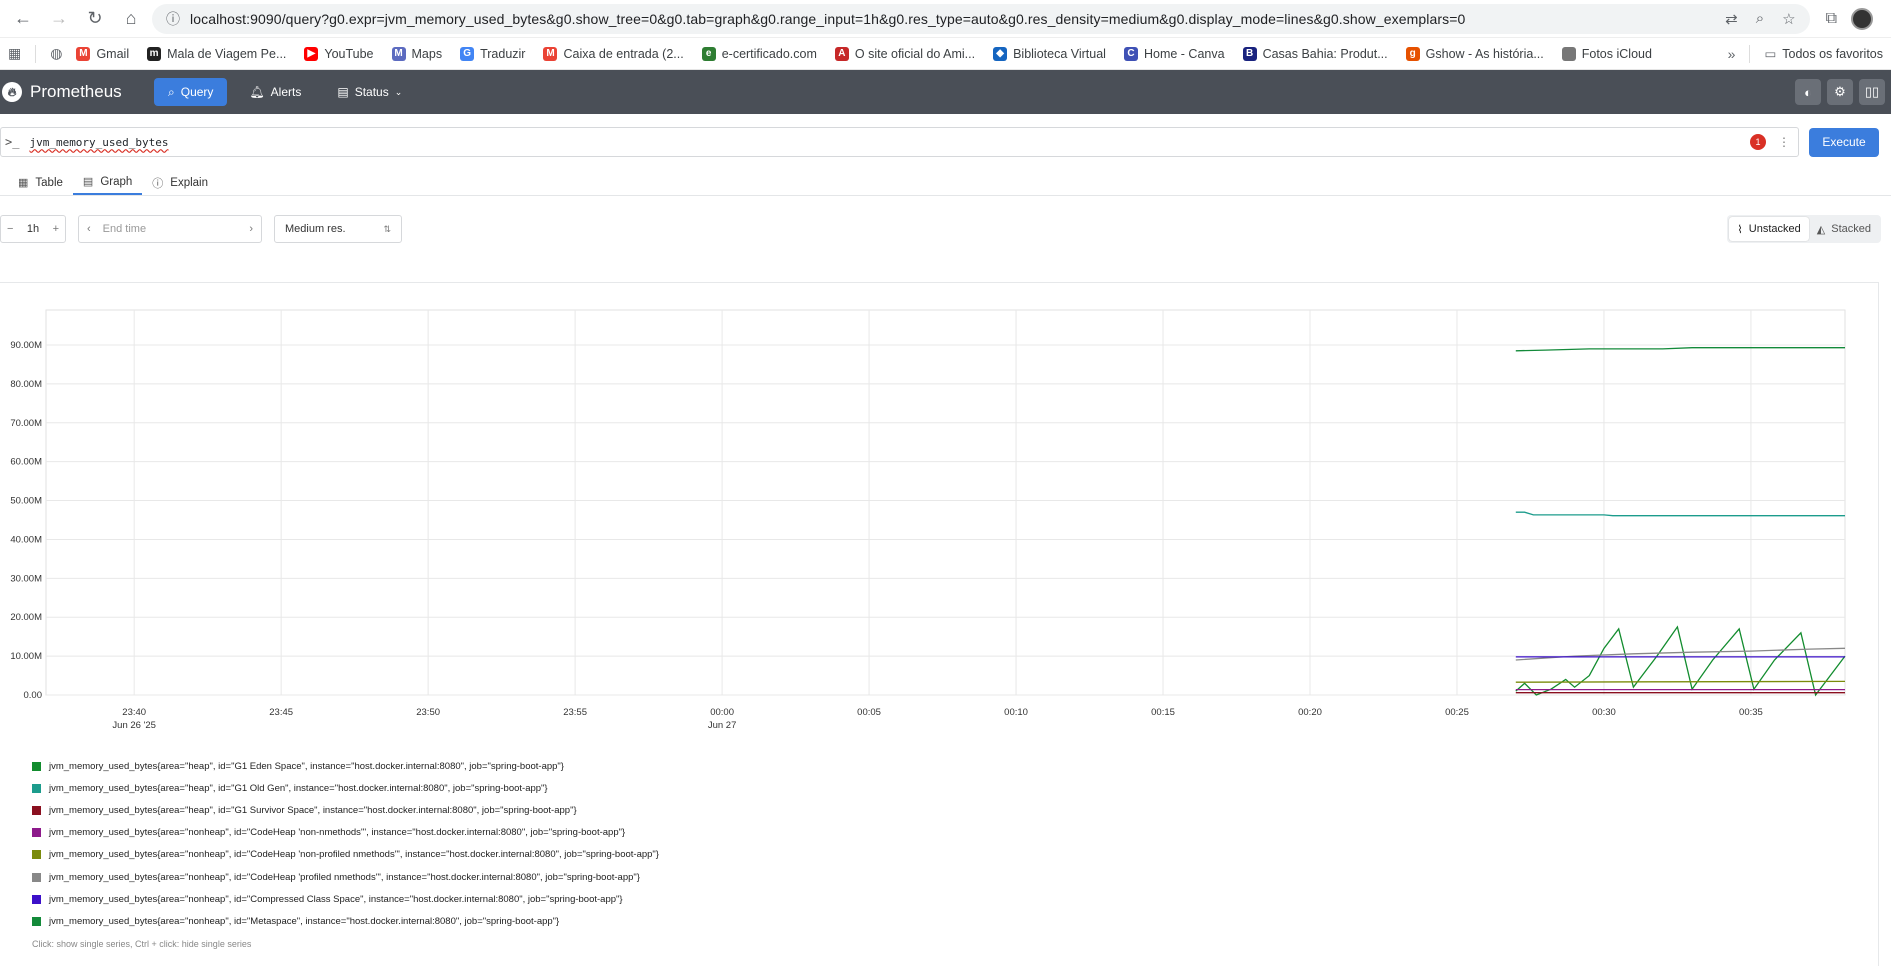 The height and width of the screenshot is (966, 1891). I want to click on amigurumi-icon: A, so click(841, 53).